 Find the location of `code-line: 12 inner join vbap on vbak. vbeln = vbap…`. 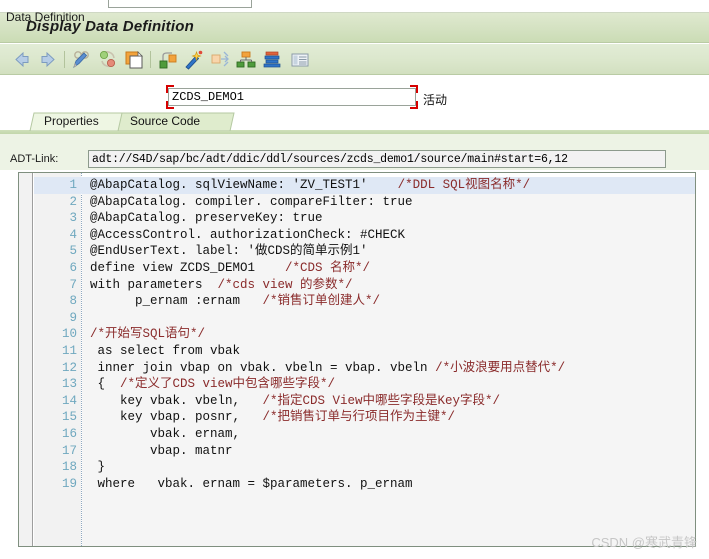

code-line: 12 inner join vbap on vbak. vbeln = vbap… is located at coordinates (364, 368).